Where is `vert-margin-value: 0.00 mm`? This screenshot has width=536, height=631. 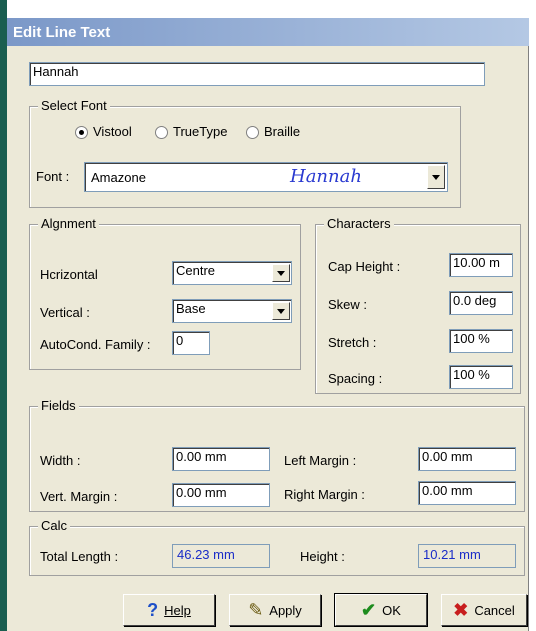
vert-margin-value: 0.00 mm is located at coordinates (201, 492).